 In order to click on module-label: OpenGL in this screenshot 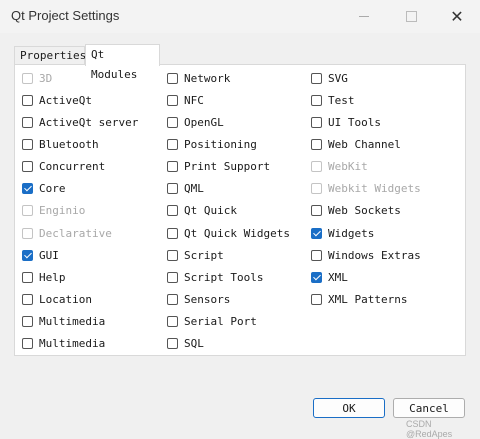, I will do `click(204, 122)`.